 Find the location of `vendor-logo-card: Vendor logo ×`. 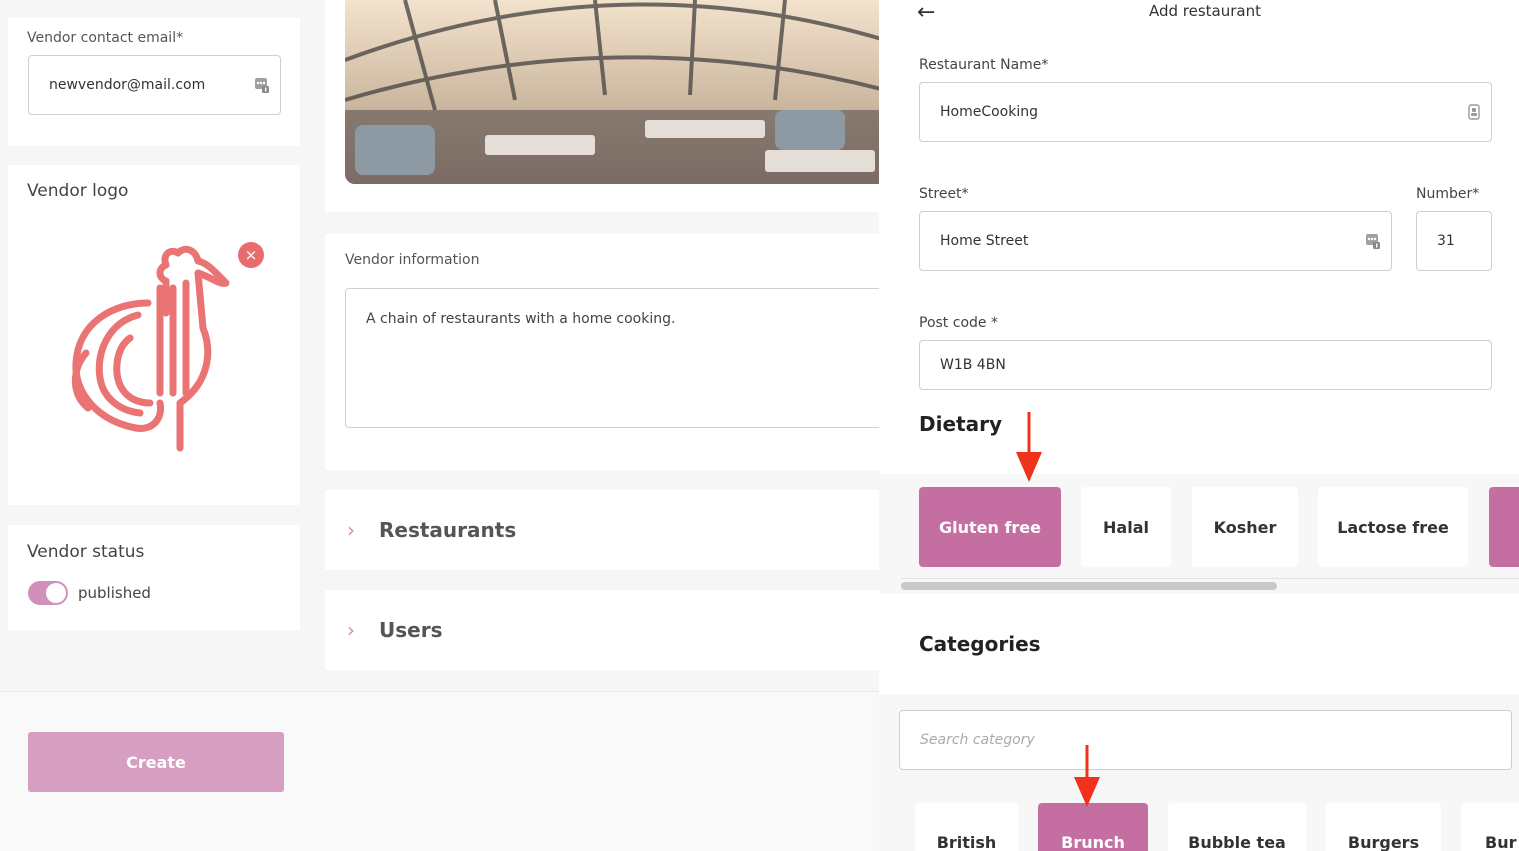

vendor-logo-card: Vendor logo × is located at coordinates (154, 335).